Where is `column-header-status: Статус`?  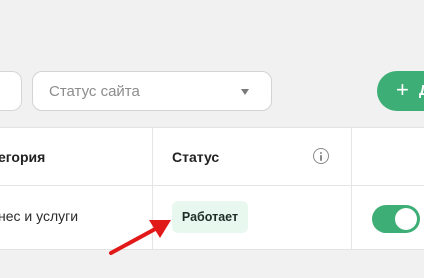
column-header-status: Статус is located at coordinates (195, 157).